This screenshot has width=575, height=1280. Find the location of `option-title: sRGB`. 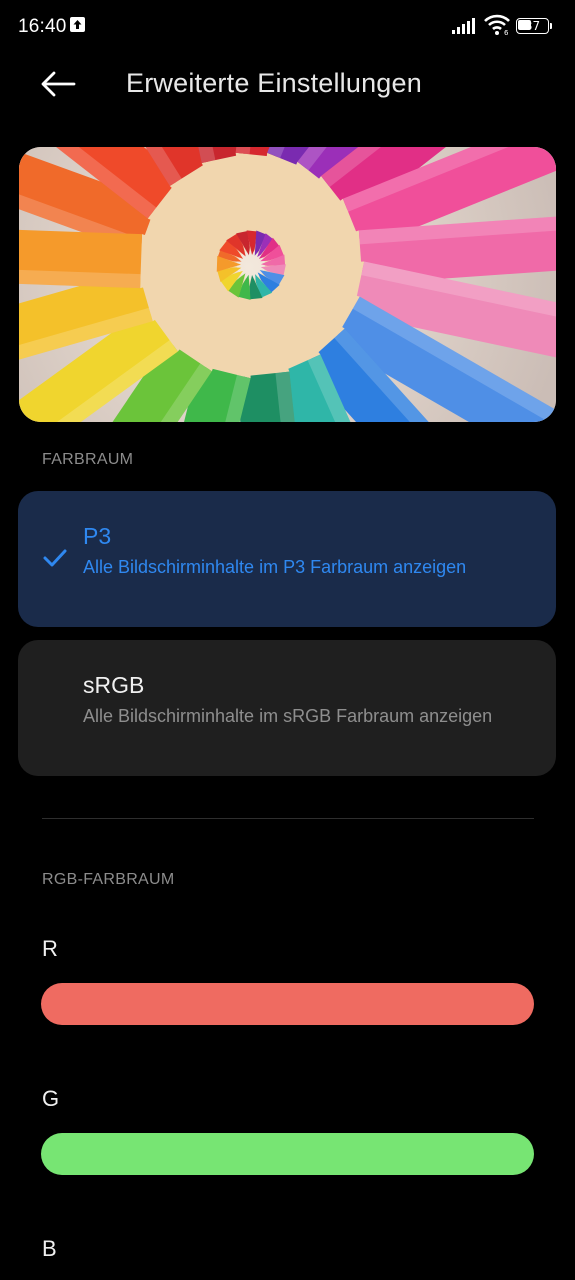

option-title: sRGB is located at coordinates (114, 685).